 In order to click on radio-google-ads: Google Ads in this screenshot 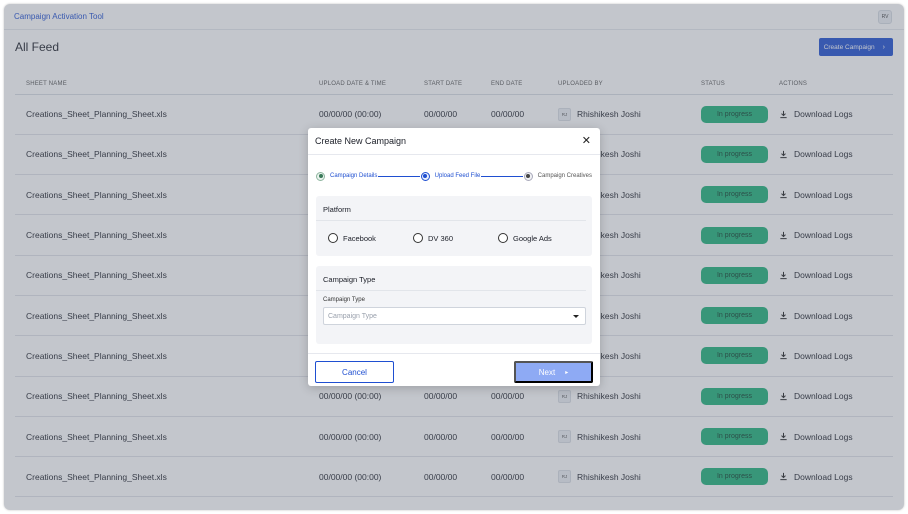, I will do `click(540, 238)`.